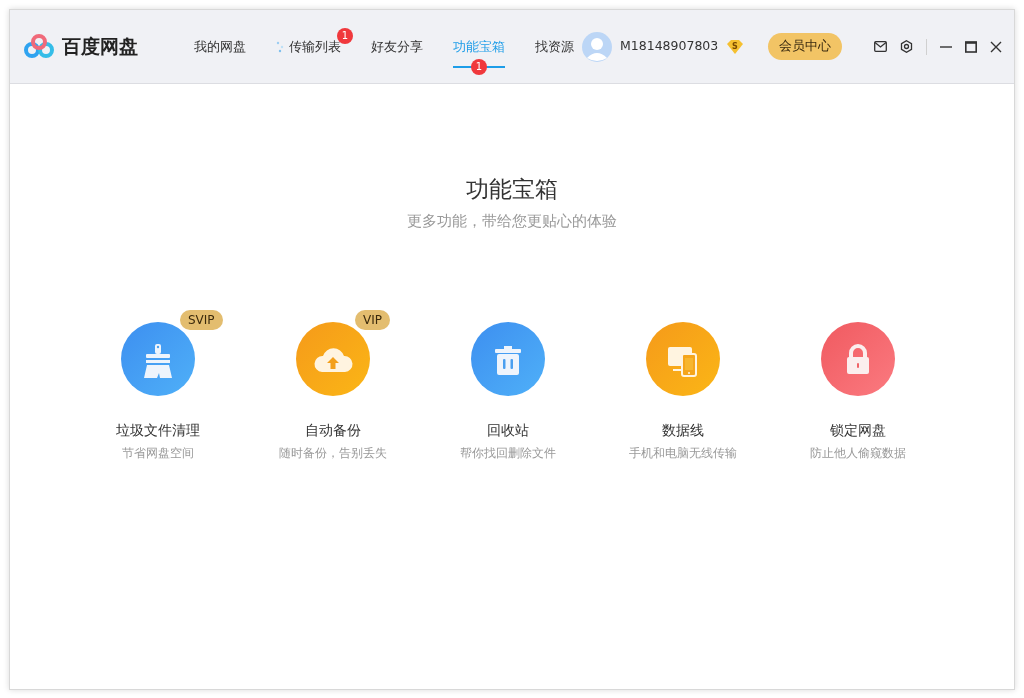 Image resolution: width=1024 pixels, height=698 pixels. Describe the element at coordinates (996, 46) in the screenshot. I see `close-icon` at that location.